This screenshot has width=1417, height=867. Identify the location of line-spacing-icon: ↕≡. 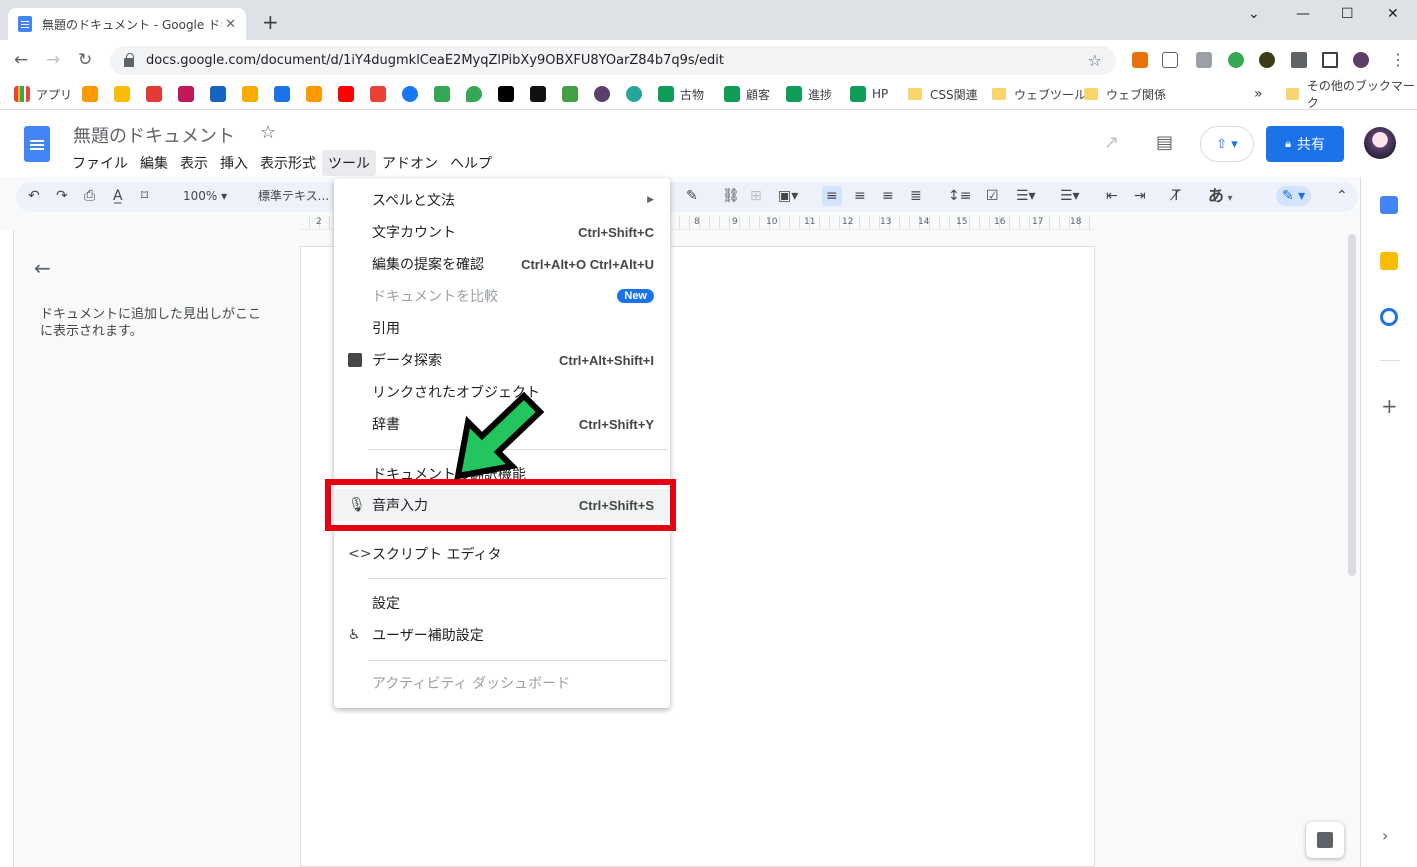
(959, 196).